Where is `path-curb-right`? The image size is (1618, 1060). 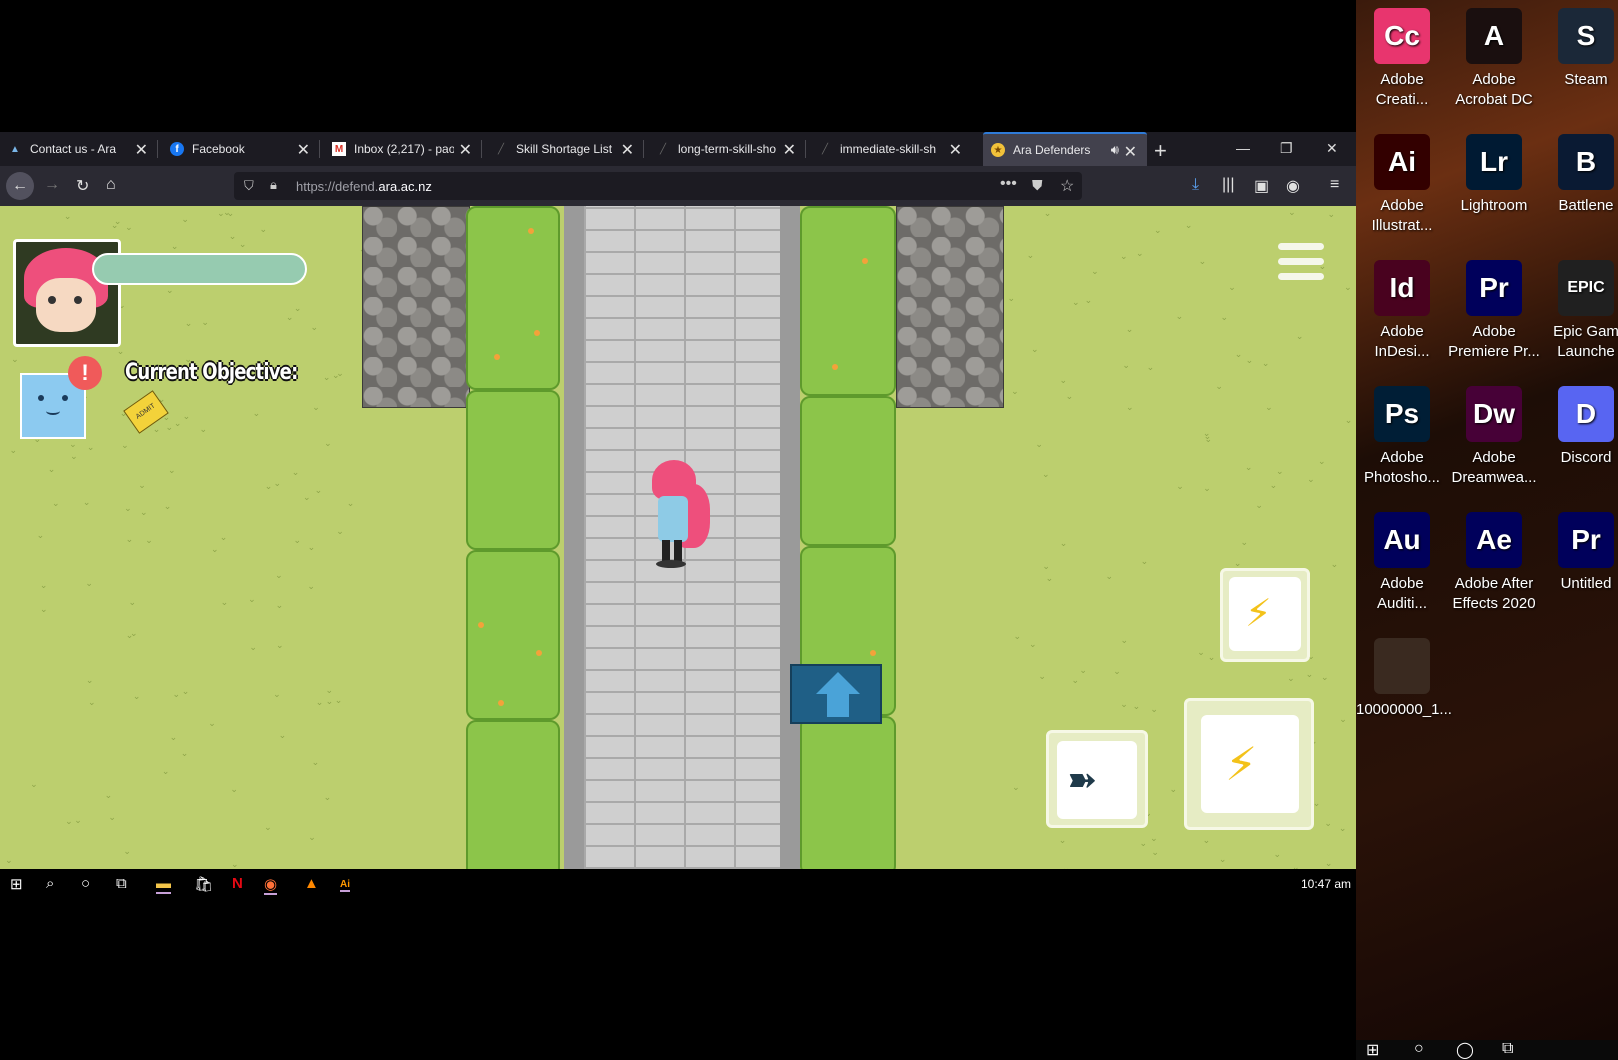 path-curb-right is located at coordinates (790, 537).